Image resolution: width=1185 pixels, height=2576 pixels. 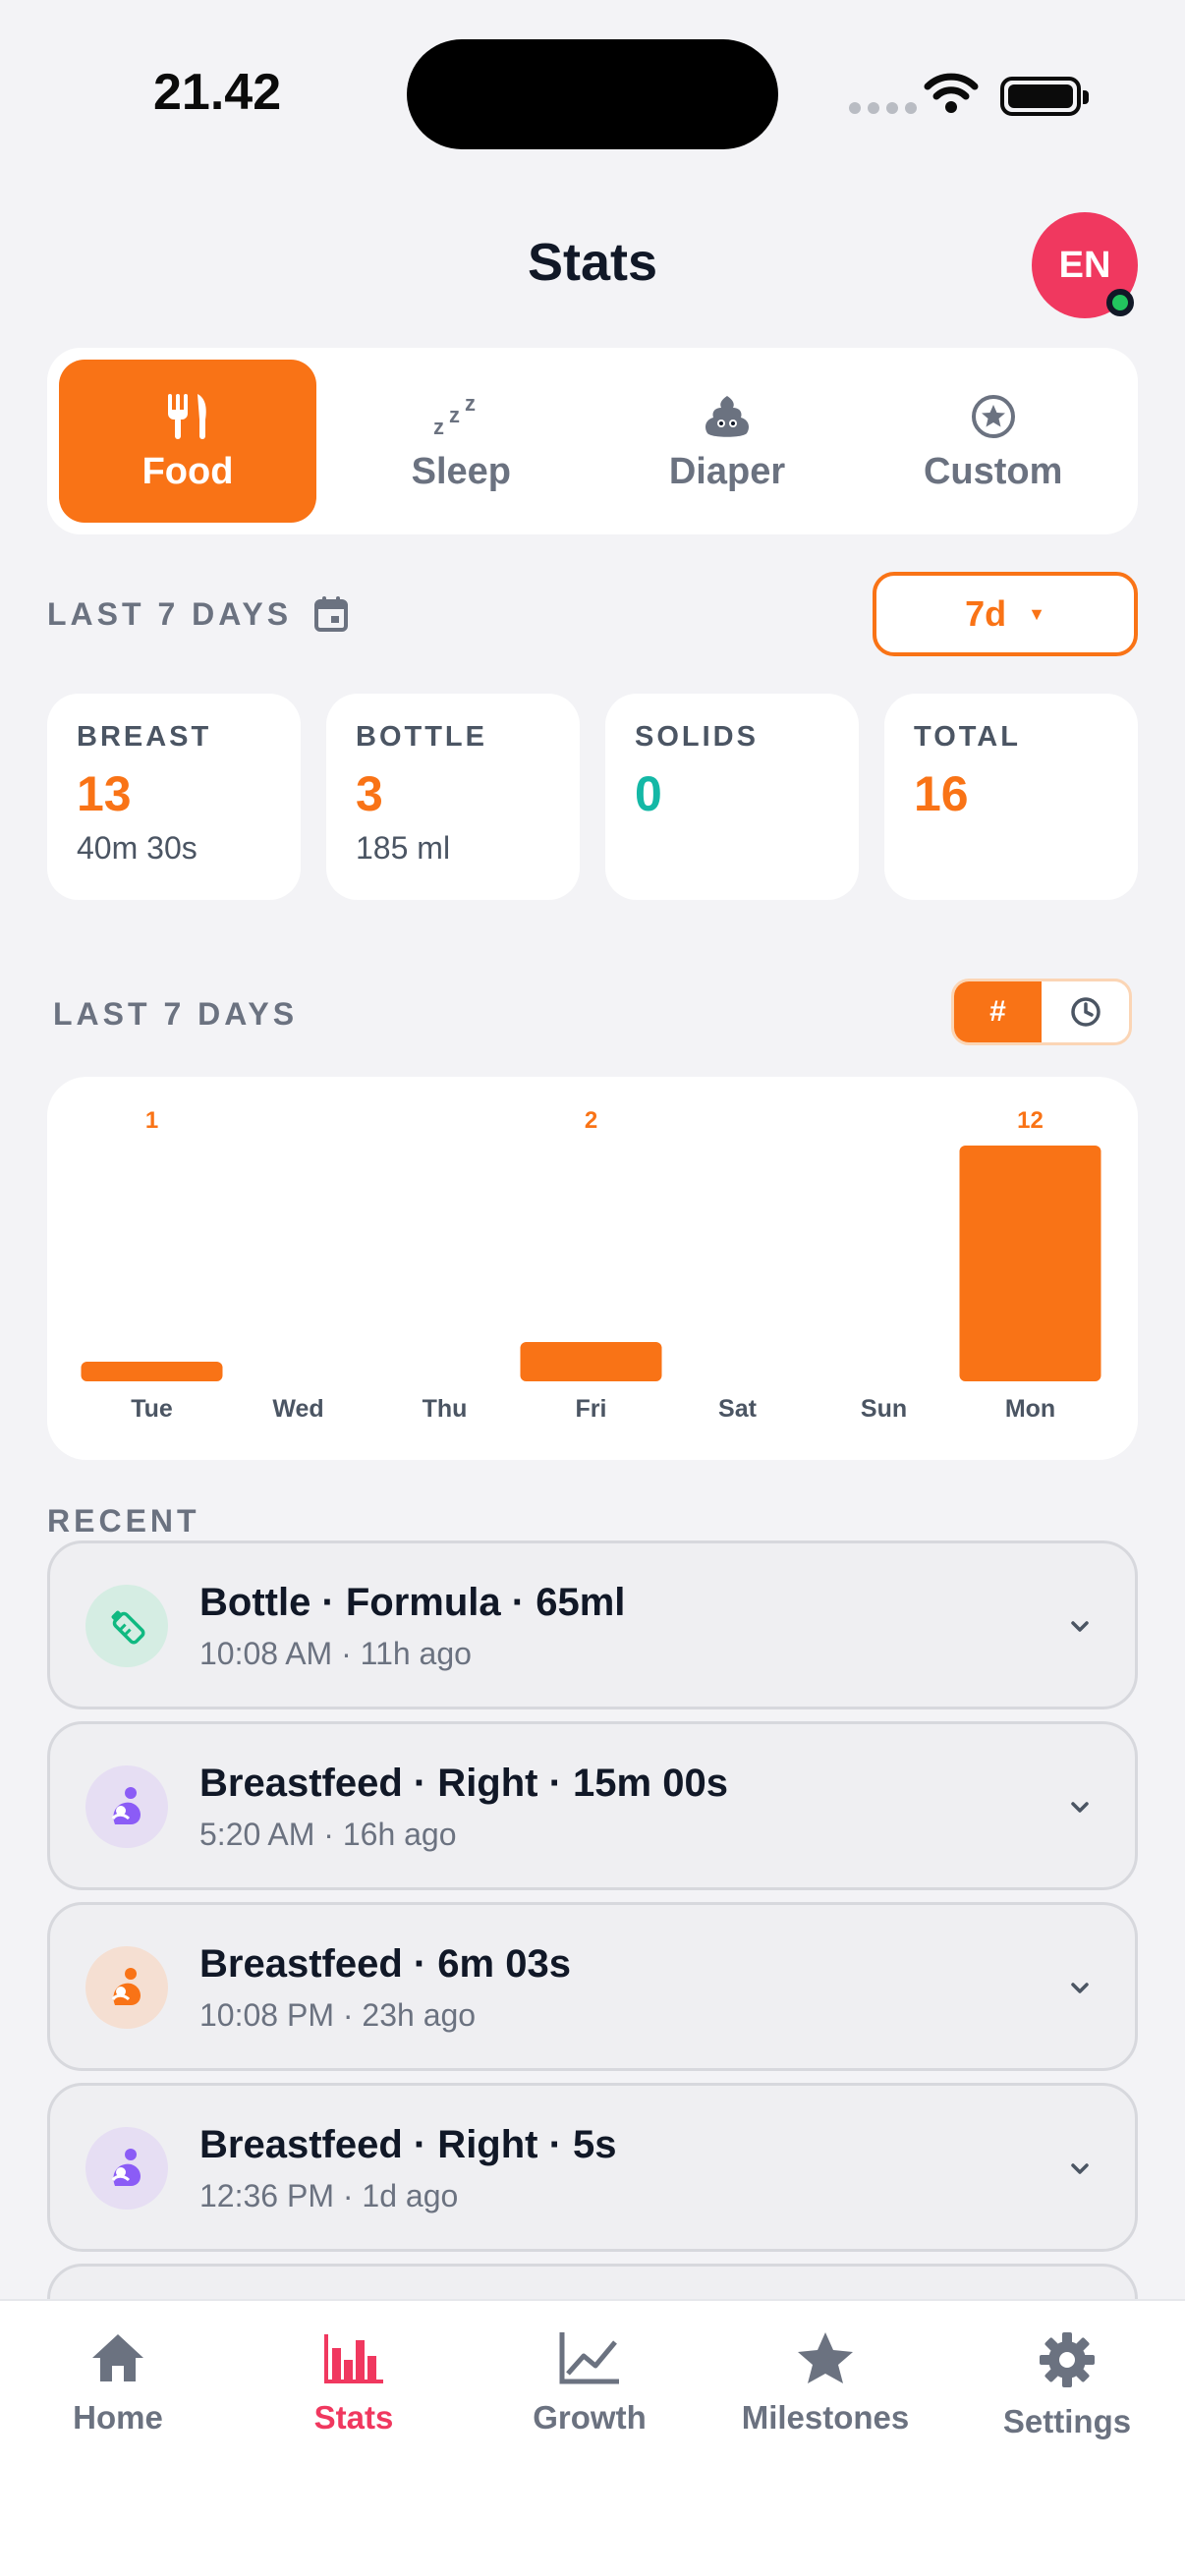 I want to click on recent-item-title: Breastfeed · 6m 03s, so click(x=385, y=1964).